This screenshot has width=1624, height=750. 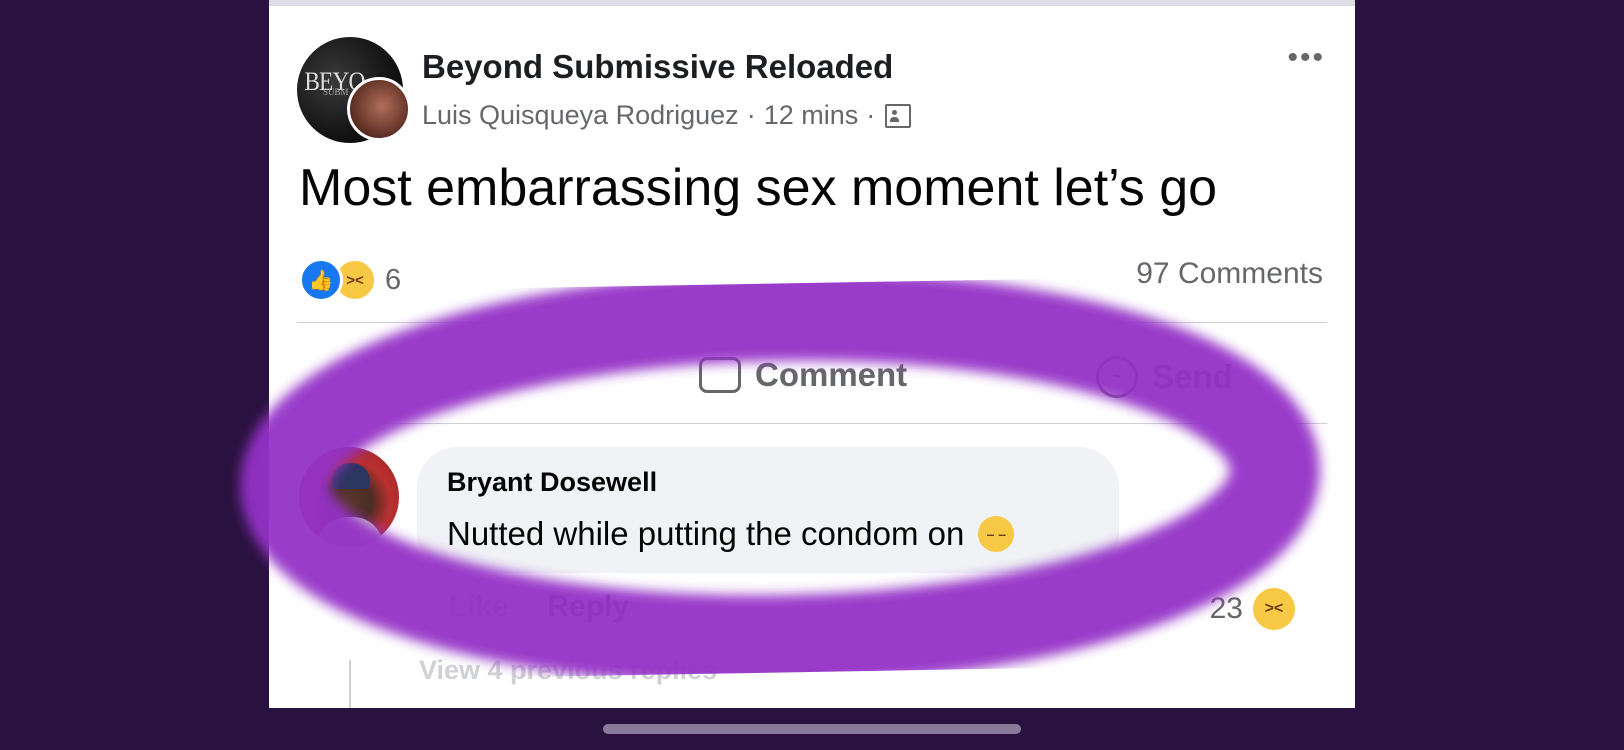 What do you see at coordinates (552, 482) in the screenshot?
I see `commenter-name: Bryant Dosewell` at bounding box center [552, 482].